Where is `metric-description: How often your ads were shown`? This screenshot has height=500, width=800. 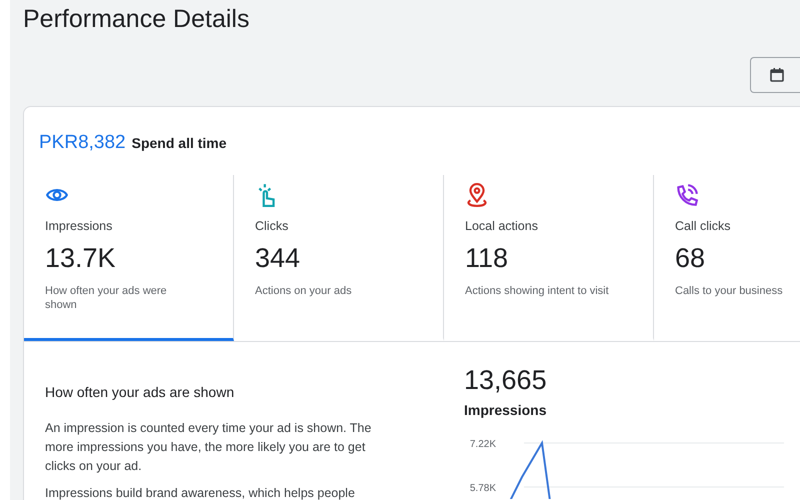 metric-description: How often your ads were shown is located at coordinates (106, 298).